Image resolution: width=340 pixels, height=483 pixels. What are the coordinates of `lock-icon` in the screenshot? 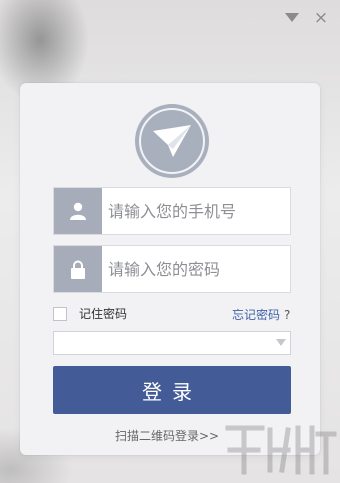 It's located at (78, 269).